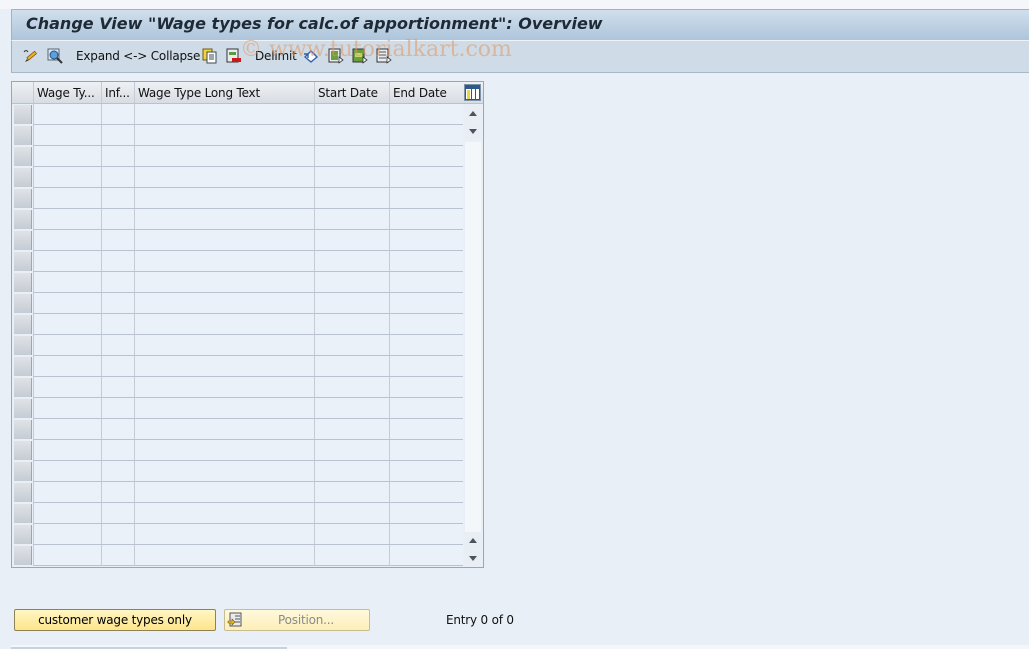  I want to click on vertical-scrollbar, so click(473, 335).